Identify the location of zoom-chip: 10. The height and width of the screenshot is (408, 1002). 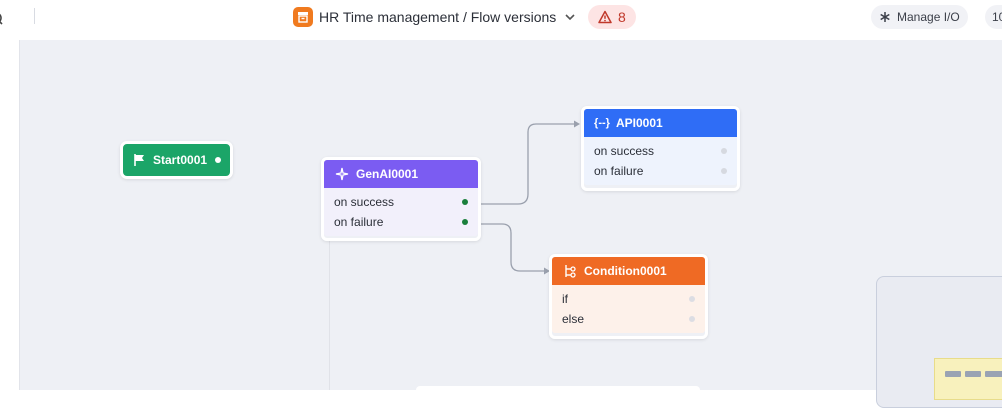
(993, 17).